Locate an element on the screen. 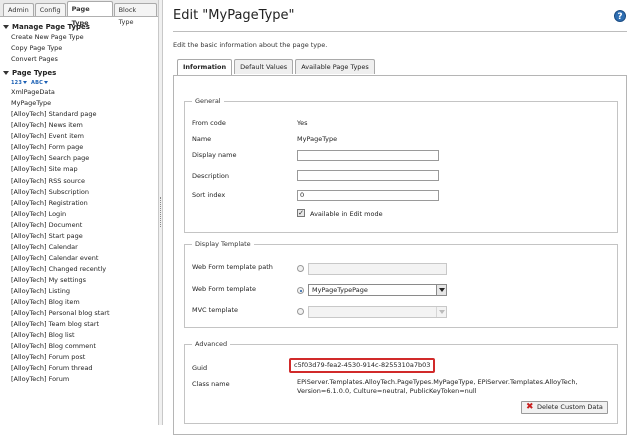  manage-page-types-label: Manage Page Types is located at coordinates (51, 27).